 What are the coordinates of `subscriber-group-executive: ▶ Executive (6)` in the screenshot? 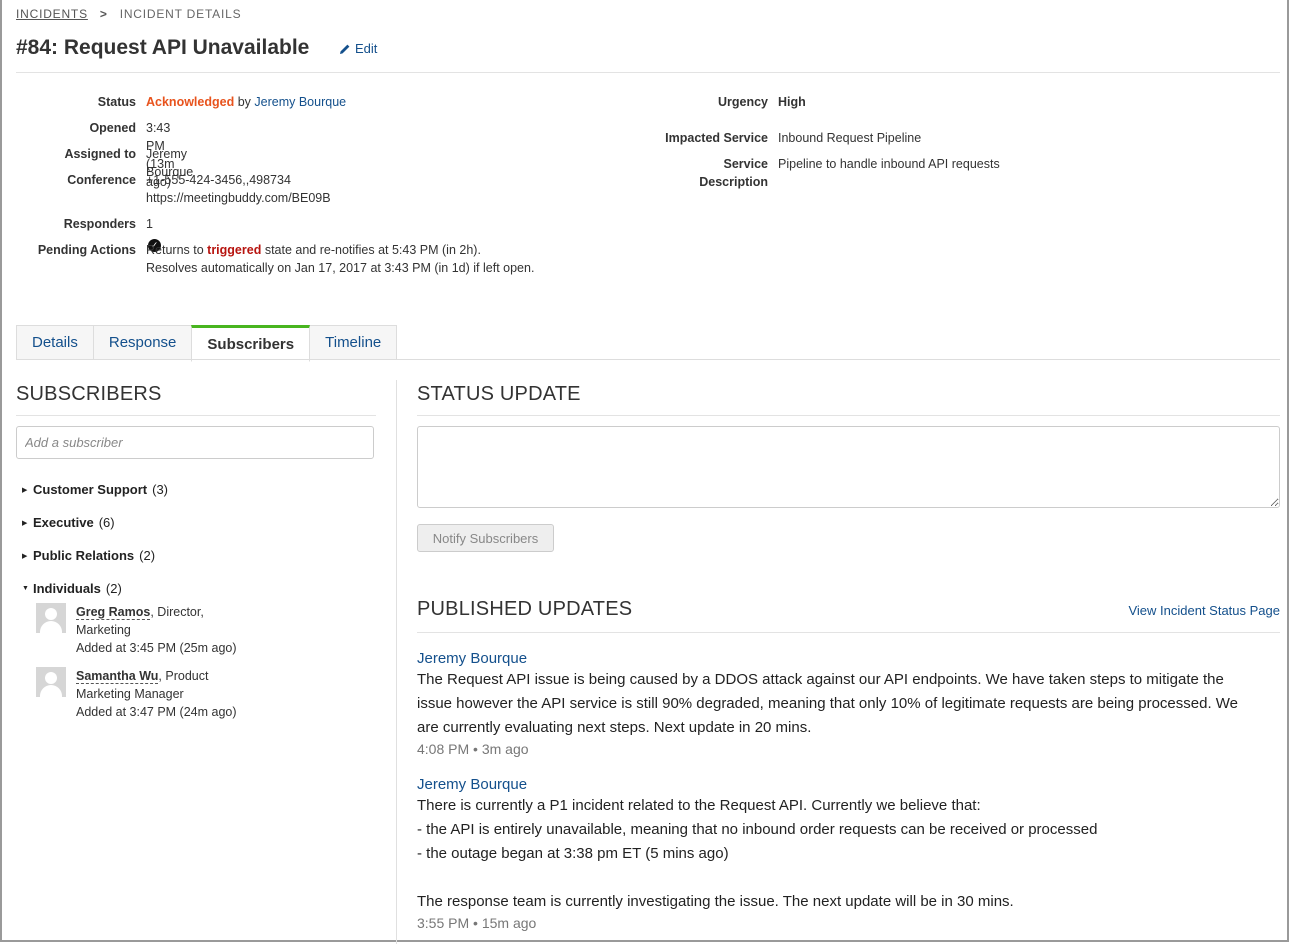 It's located at (68, 522).